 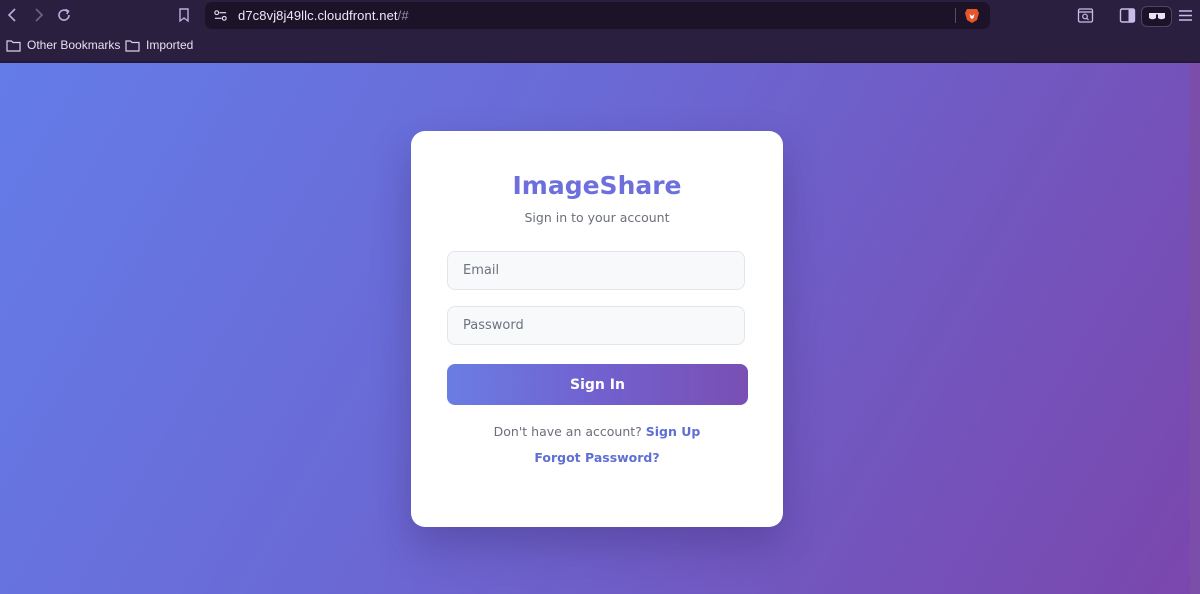 I want to click on sidebar-toggle-button, so click(x=1127, y=15).